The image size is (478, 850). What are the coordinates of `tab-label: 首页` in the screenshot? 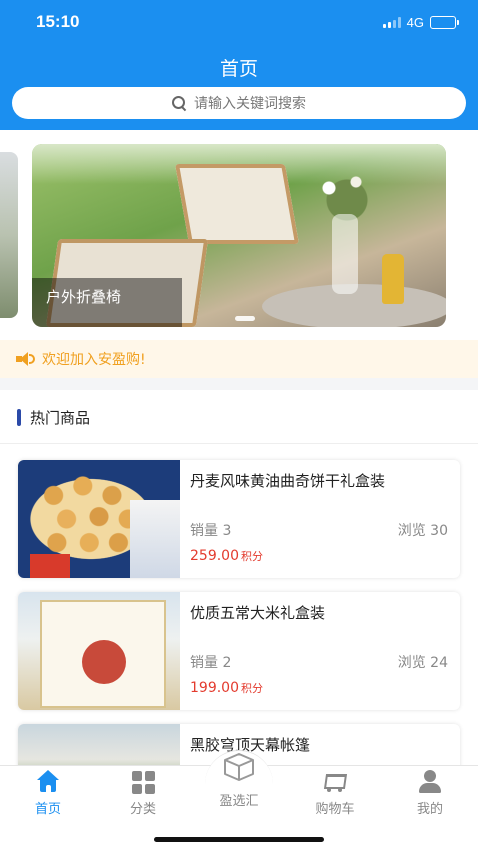 It's located at (47, 809).